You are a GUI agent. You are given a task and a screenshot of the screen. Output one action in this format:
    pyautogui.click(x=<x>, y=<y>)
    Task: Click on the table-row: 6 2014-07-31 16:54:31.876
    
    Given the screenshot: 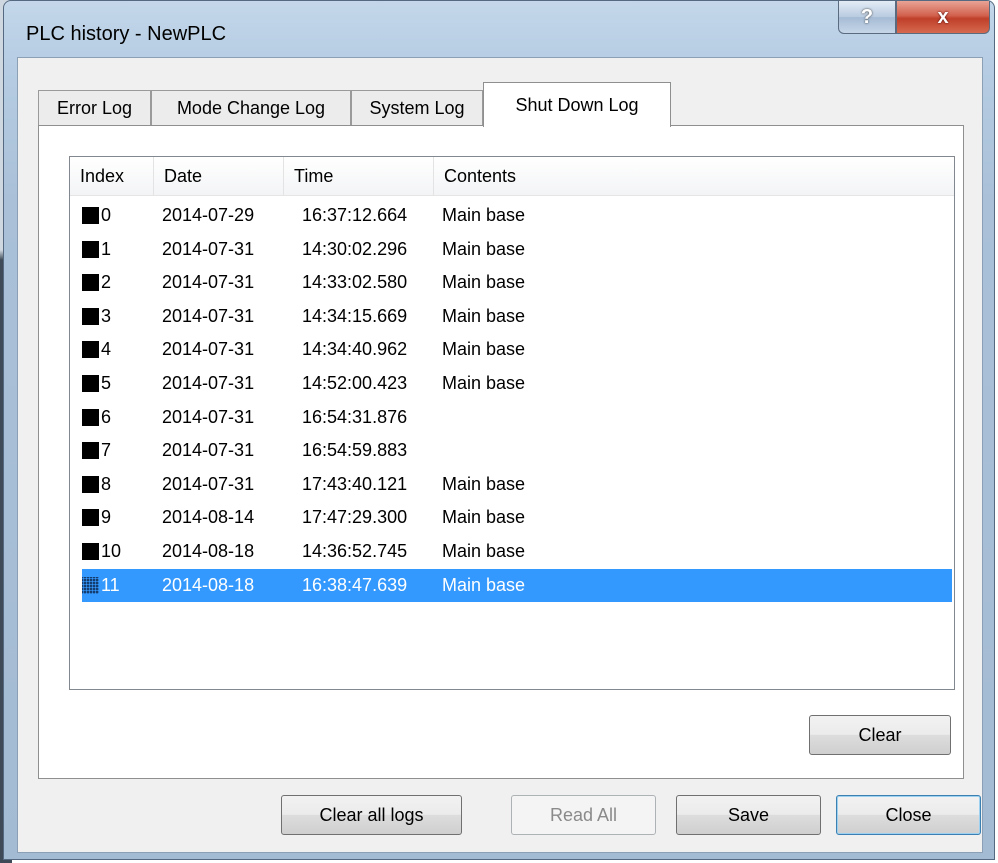 What is the action you would take?
    pyautogui.click(x=517, y=417)
    